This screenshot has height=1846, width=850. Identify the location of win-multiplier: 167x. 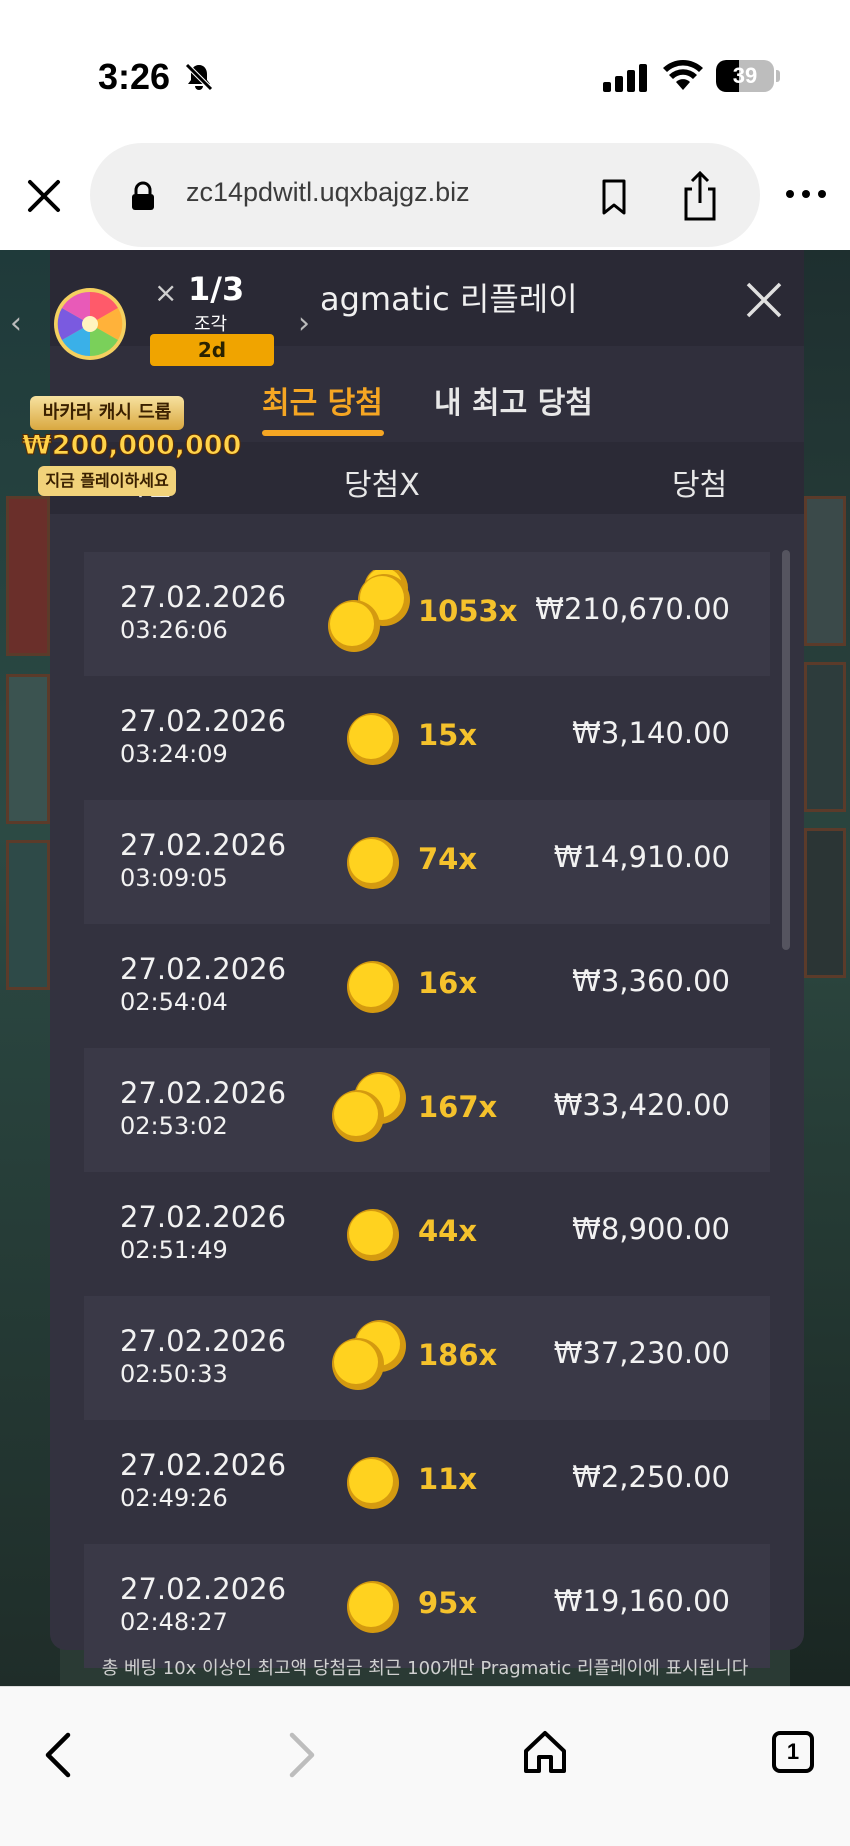
(458, 1107).